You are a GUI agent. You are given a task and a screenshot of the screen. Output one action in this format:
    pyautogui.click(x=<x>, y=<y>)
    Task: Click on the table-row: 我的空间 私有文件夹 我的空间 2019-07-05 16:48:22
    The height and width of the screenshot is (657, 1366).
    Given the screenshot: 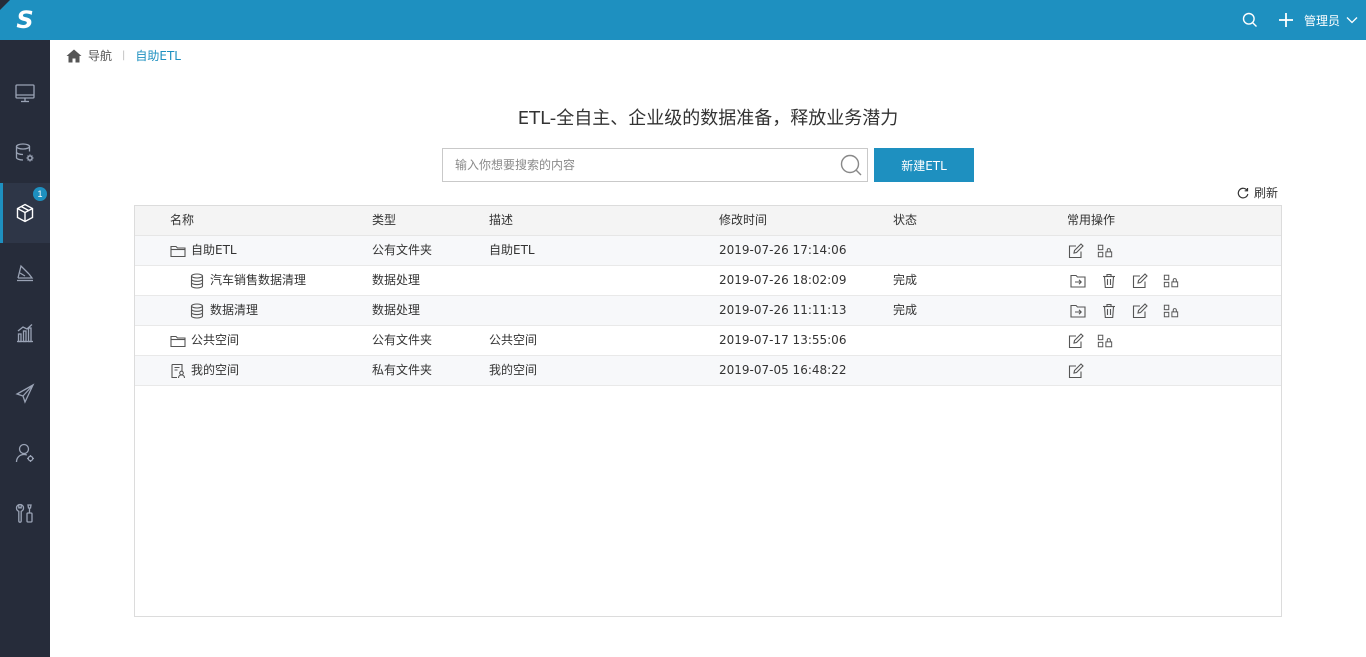 What is the action you would take?
    pyautogui.click(x=708, y=371)
    